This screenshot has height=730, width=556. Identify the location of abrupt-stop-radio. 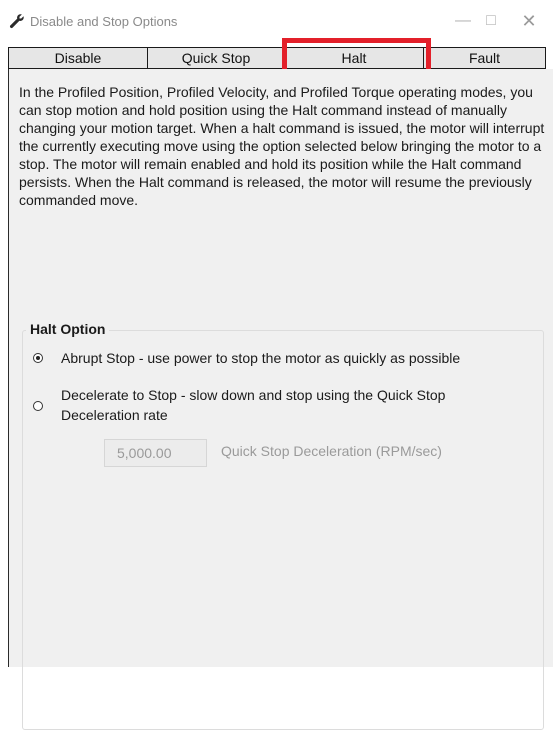
(38, 358).